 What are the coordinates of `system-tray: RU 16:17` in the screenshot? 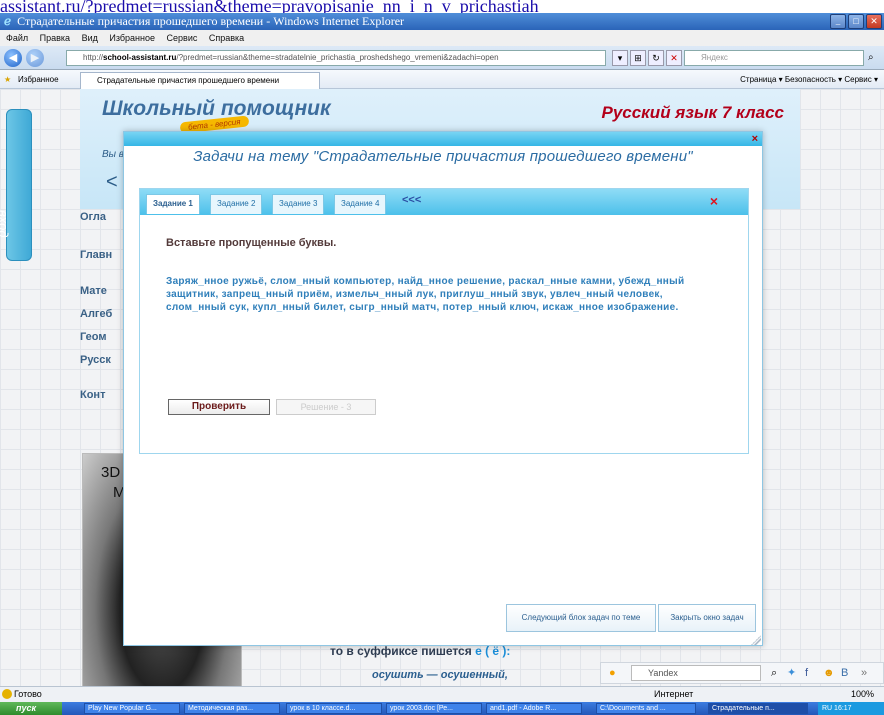 It's located at (851, 708).